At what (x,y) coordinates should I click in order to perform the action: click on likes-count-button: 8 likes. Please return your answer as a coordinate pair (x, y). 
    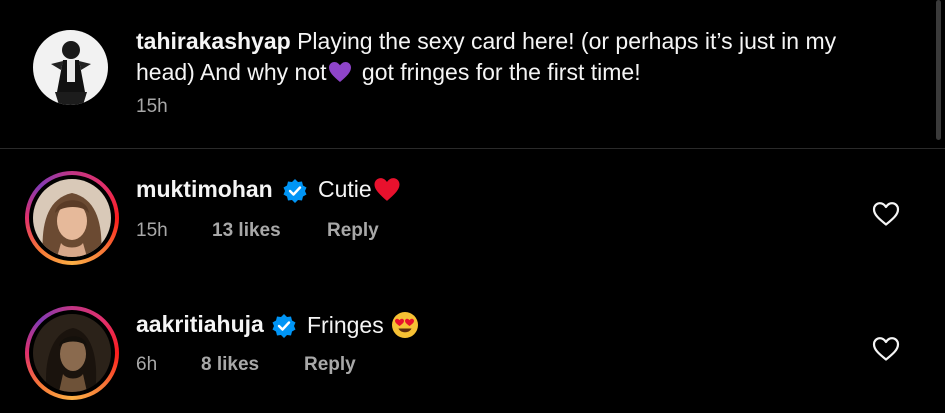
    Looking at the image, I should click on (230, 365).